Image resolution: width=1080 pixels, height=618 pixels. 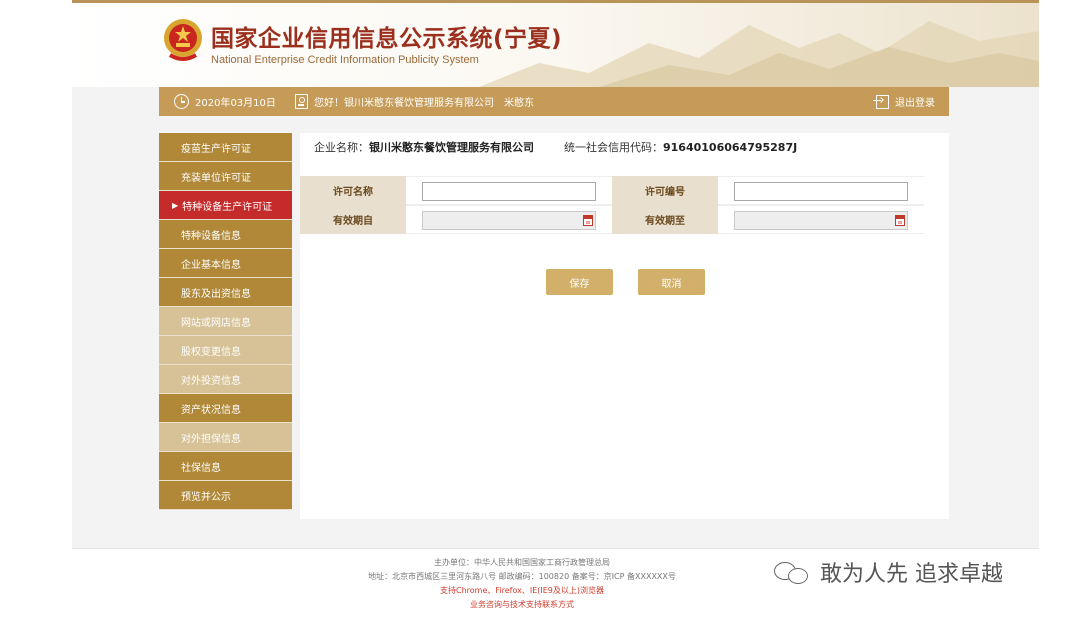 I want to click on sidebar-item: 充装单位许可证, so click(x=225, y=176).